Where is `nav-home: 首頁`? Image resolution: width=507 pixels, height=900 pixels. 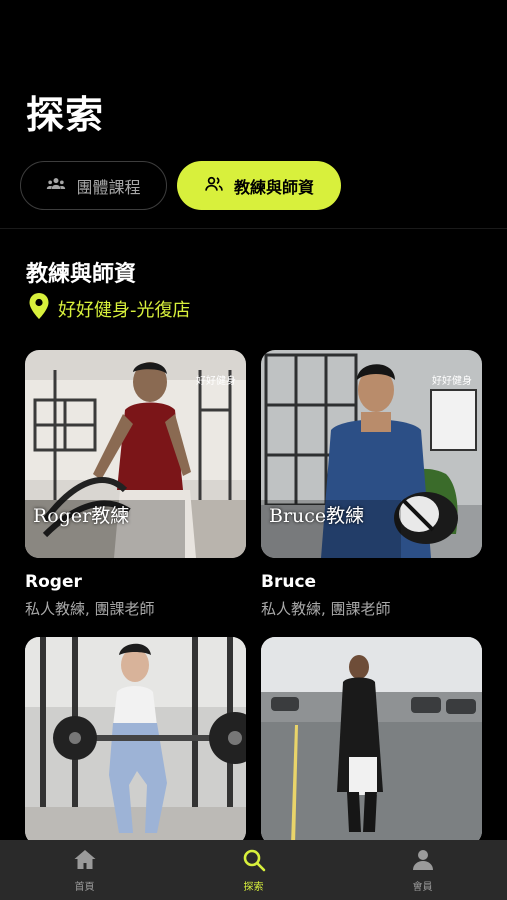 nav-home: 首頁 is located at coordinates (84, 870).